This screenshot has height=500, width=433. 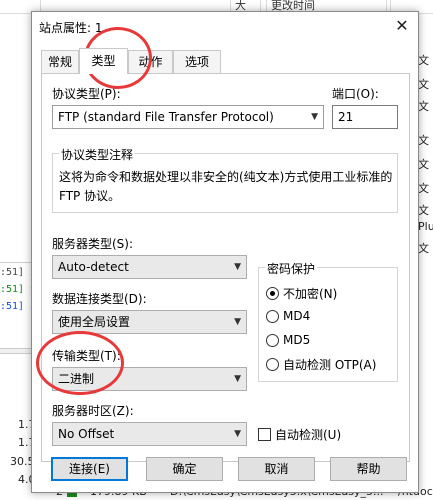 I want to click on timezone-label: 服务器时区(Z):, so click(x=93, y=411).